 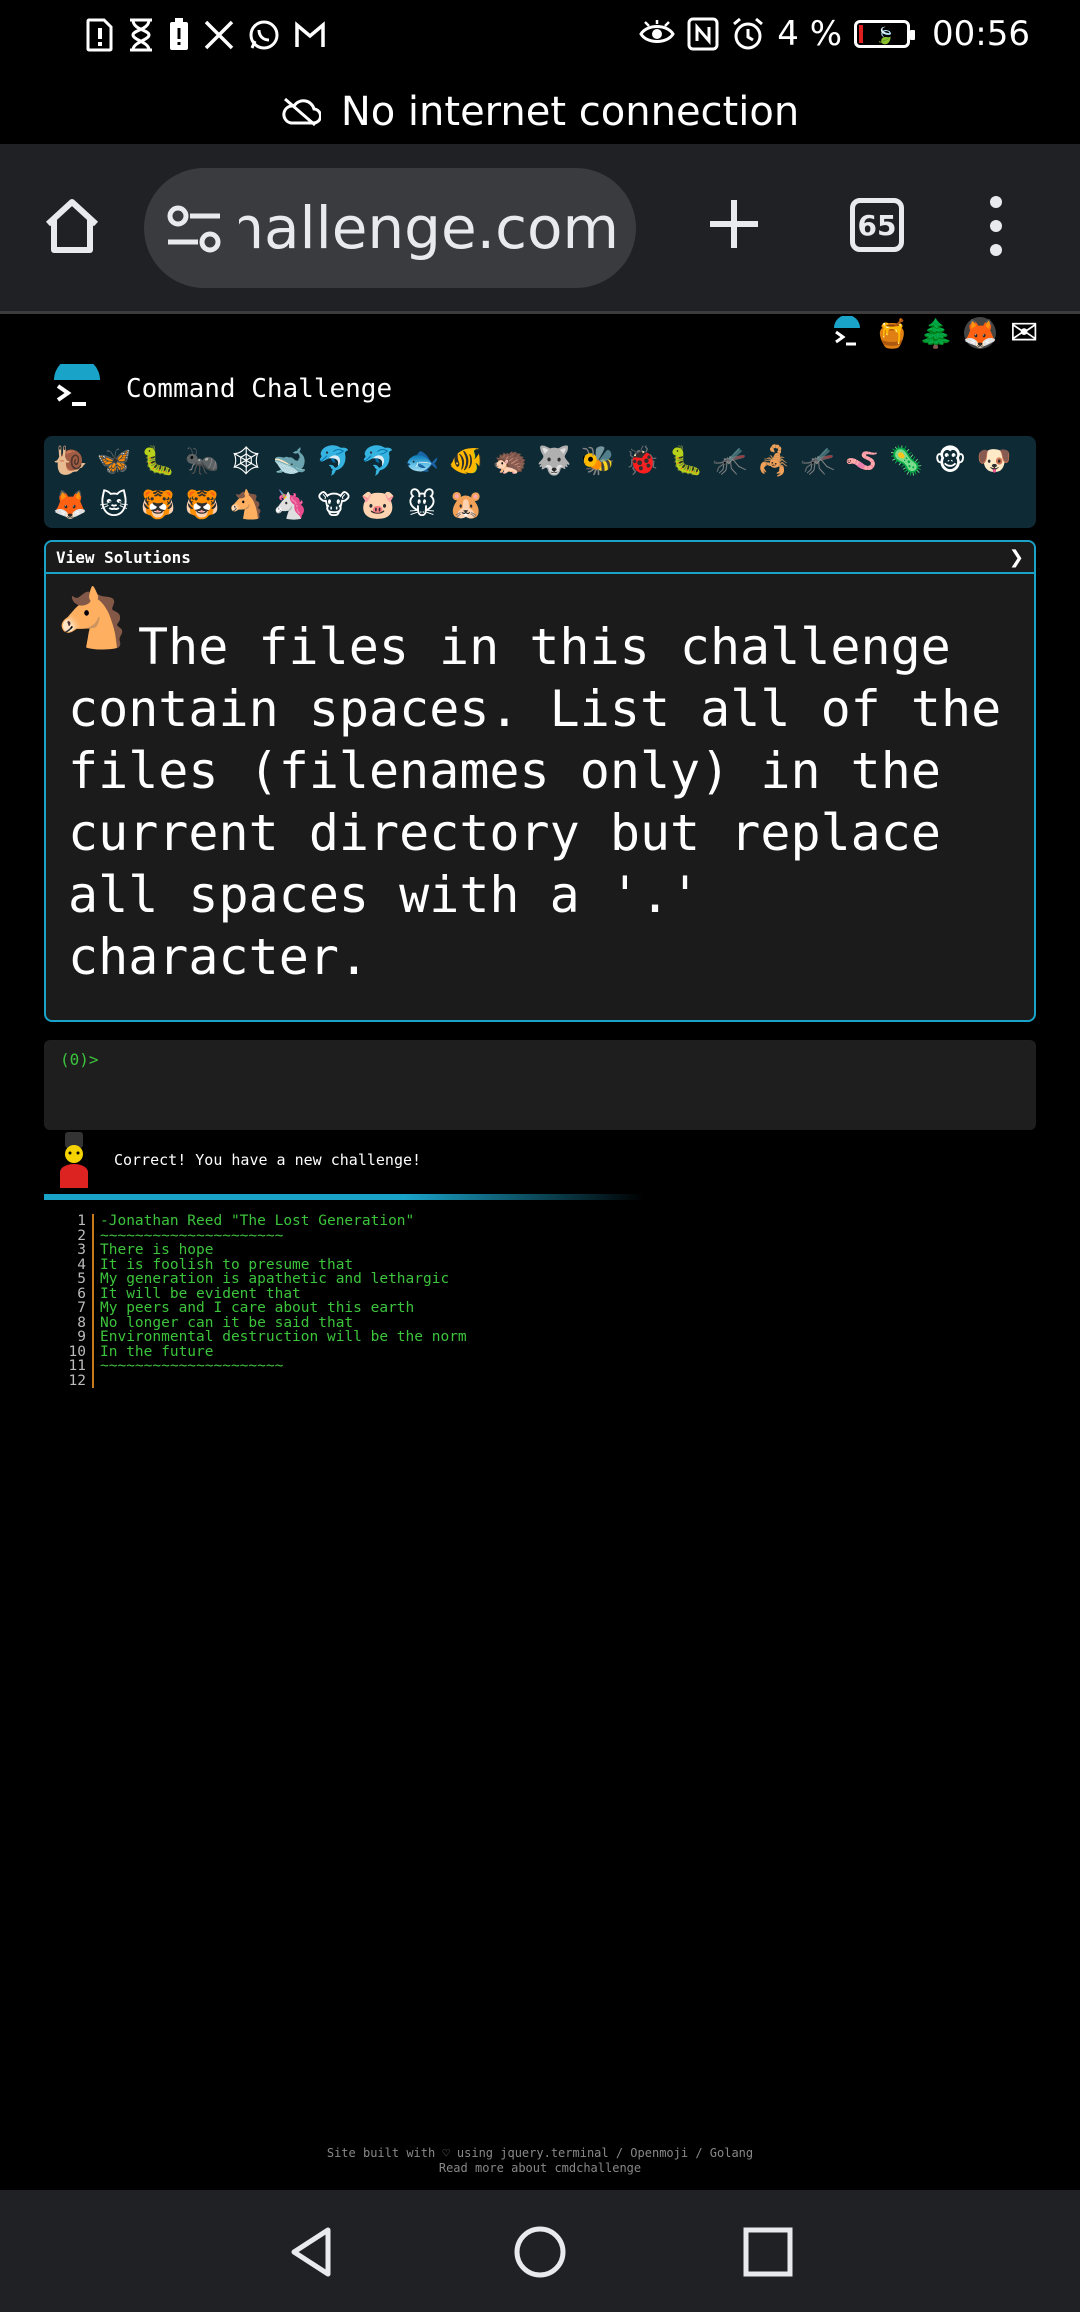 I want to click on challenge-emoji: 🦠, so click(x=906, y=460).